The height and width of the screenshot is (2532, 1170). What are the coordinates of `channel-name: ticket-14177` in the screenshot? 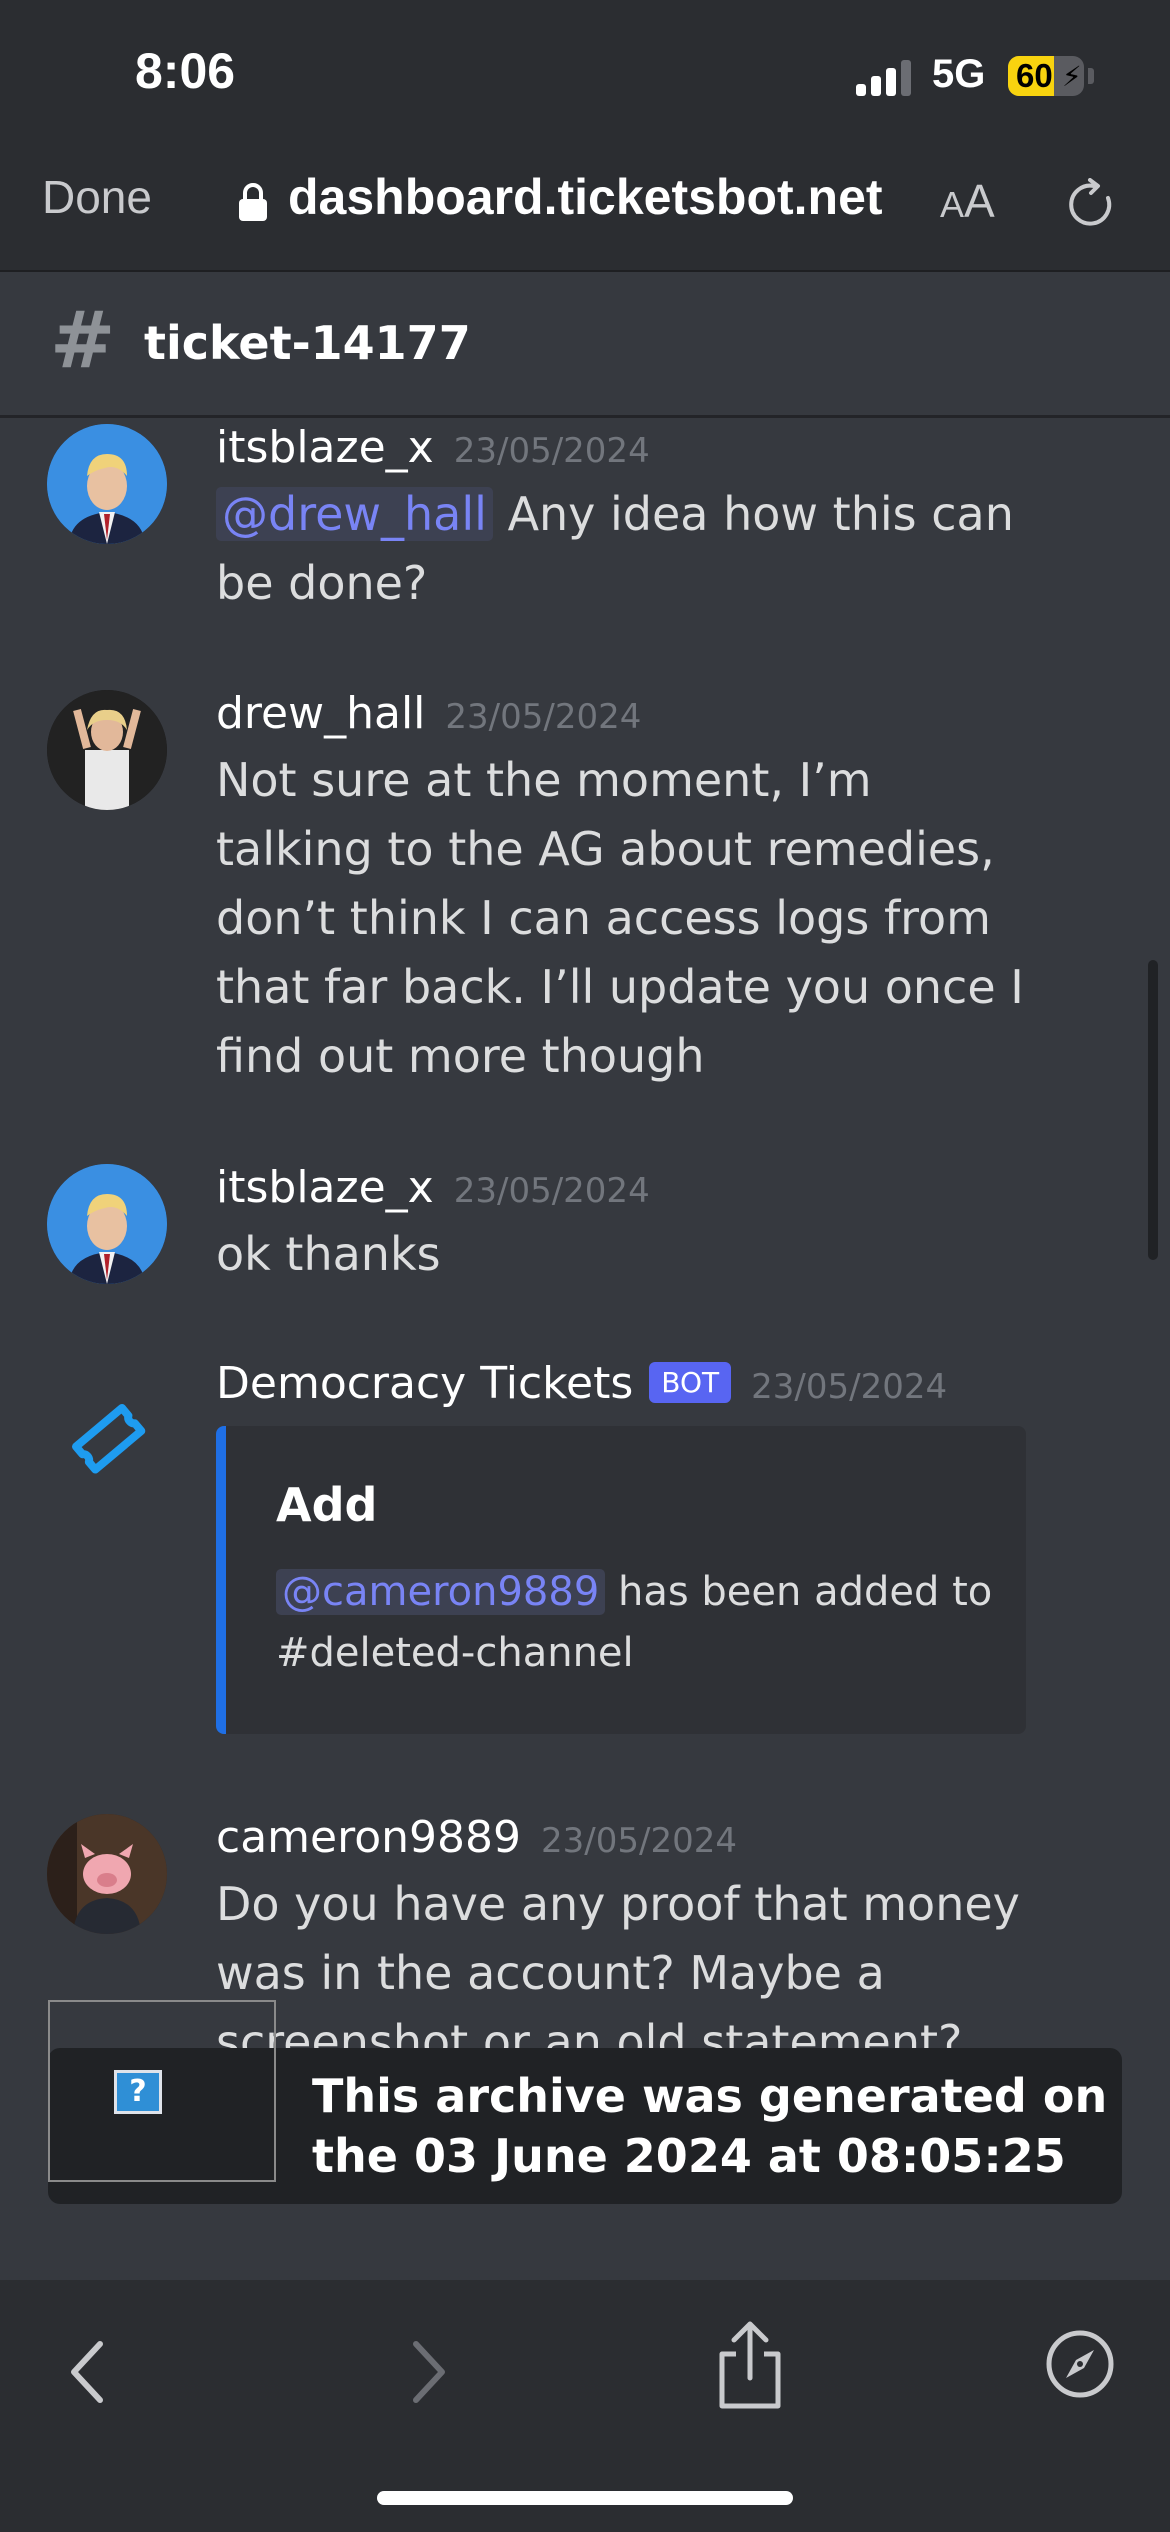 It's located at (307, 343).